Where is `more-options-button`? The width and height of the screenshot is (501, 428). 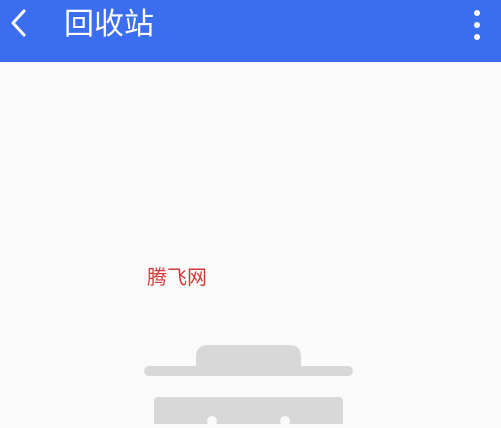 more-options-button is located at coordinates (477, 25).